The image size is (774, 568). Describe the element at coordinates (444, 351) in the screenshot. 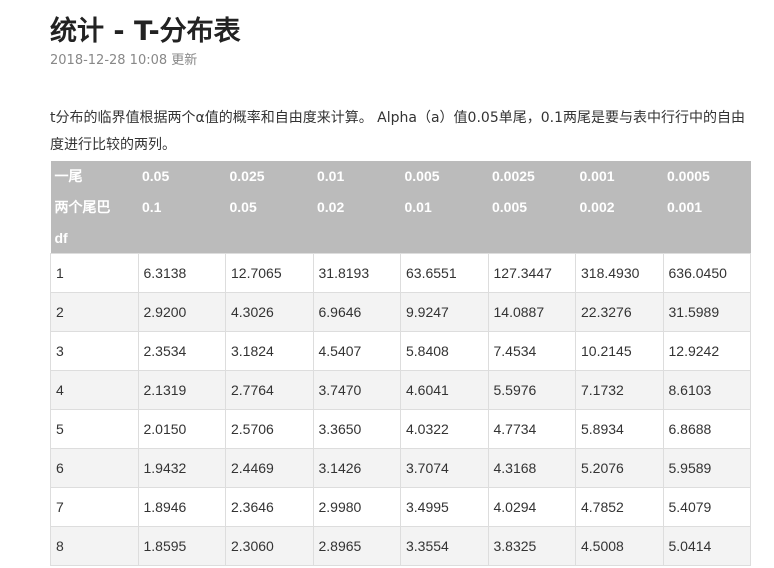

I see `table-cell: 5.8408` at that location.